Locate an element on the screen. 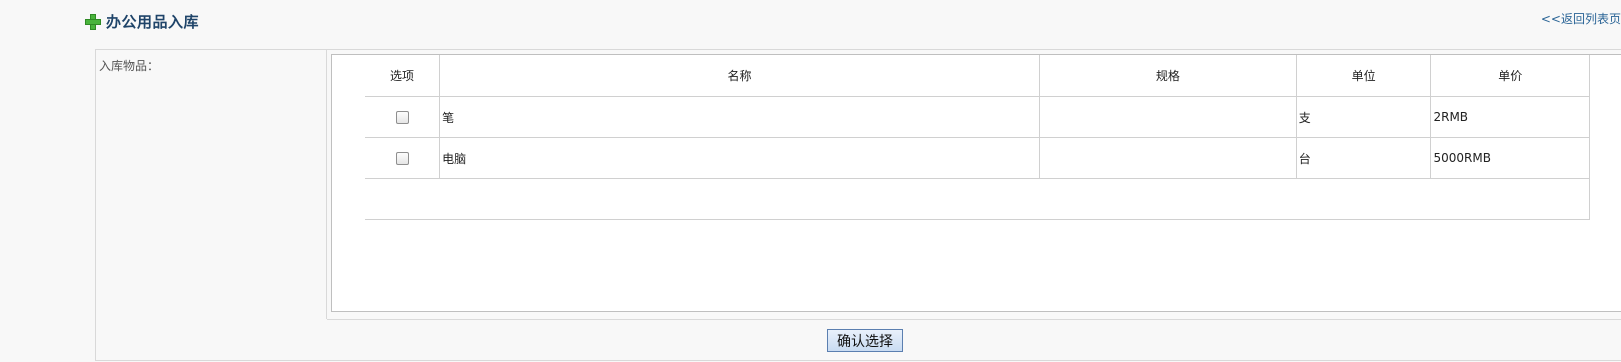 The image size is (1621, 362). back-to-list-link: <<返回列表页 is located at coordinates (1581, 18).